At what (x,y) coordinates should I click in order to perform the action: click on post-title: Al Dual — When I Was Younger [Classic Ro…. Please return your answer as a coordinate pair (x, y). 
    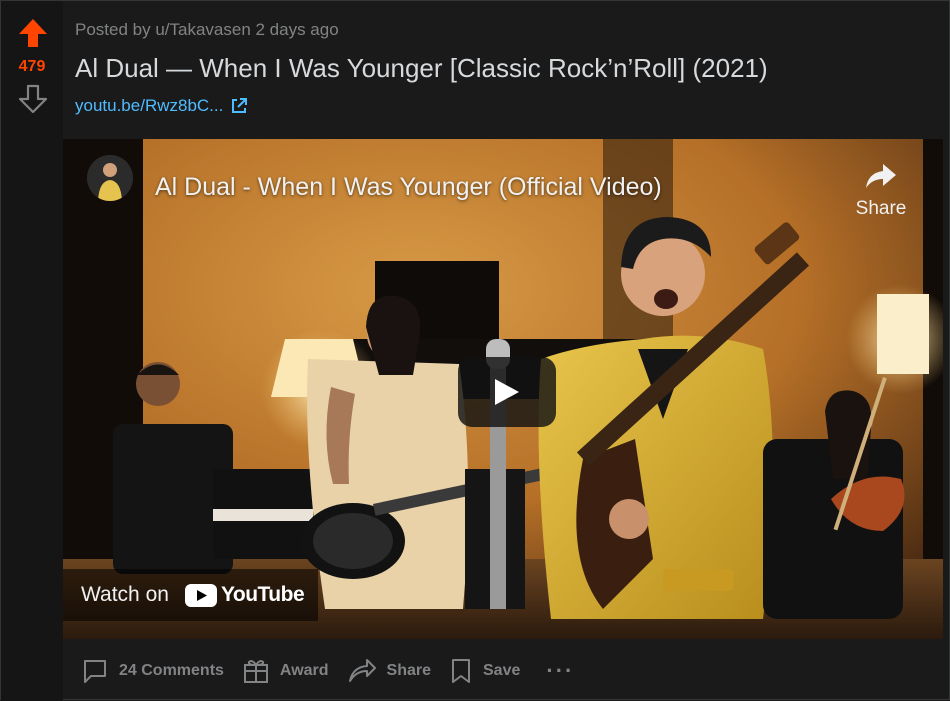
    Looking at the image, I should click on (421, 68).